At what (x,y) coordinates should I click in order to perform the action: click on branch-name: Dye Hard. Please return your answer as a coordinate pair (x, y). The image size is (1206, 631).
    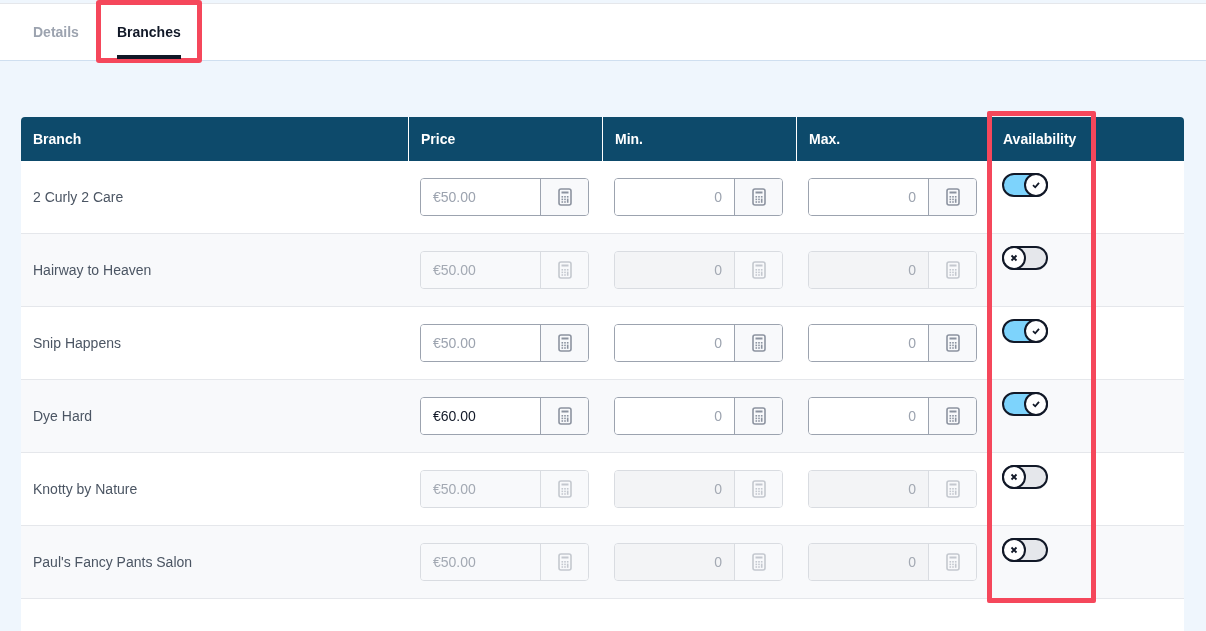
    Looking at the image, I should click on (63, 416).